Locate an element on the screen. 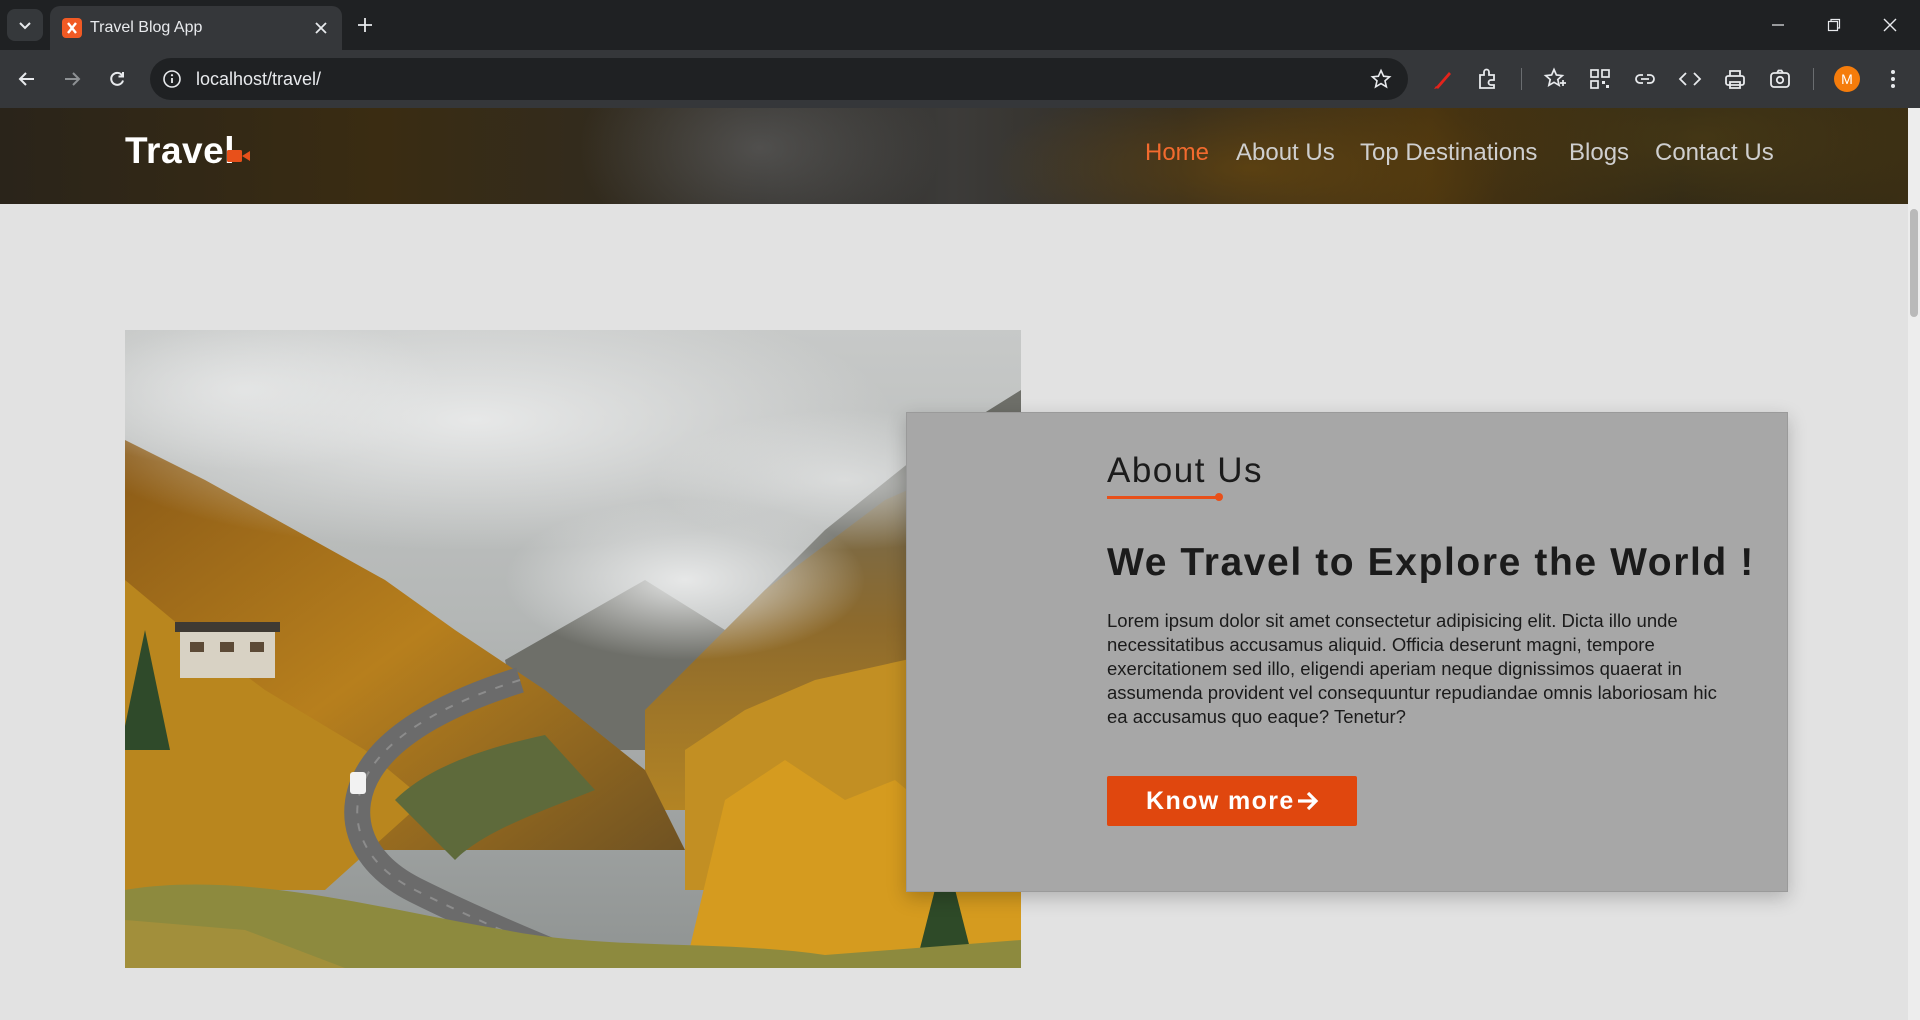  nav-blogs: Blogs is located at coordinates (1599, 153).